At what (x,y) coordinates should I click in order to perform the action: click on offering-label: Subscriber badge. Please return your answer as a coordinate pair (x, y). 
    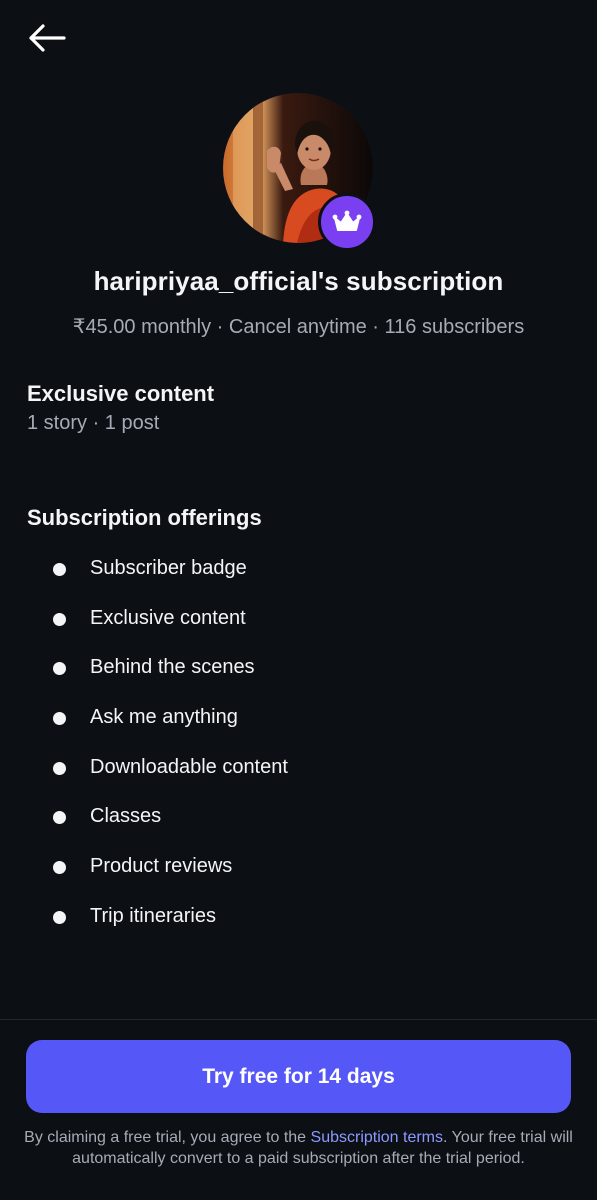
    Looking at the image, I should click on (168, 568).